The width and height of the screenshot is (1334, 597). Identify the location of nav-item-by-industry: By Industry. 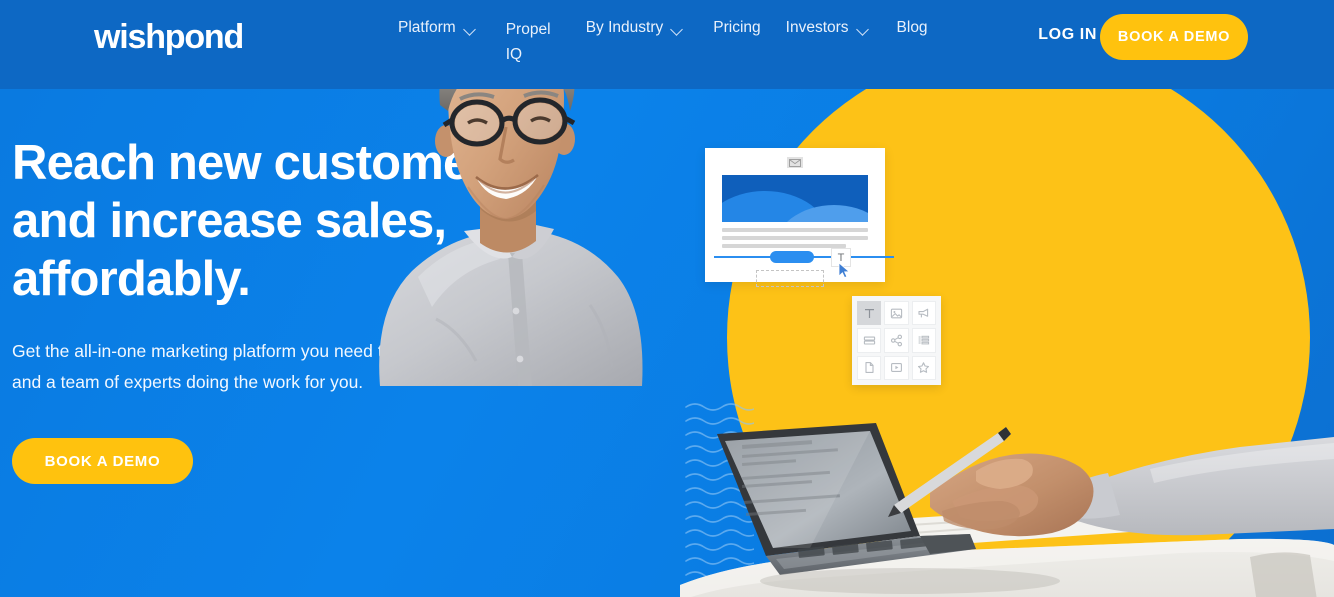
(635, 28).